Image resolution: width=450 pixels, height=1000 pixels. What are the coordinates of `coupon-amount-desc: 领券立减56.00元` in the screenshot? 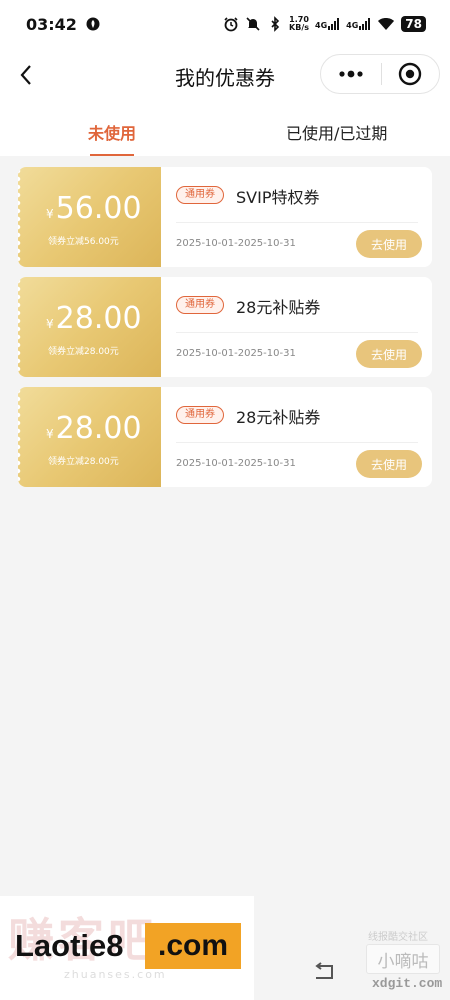 It's located at (83, 242).